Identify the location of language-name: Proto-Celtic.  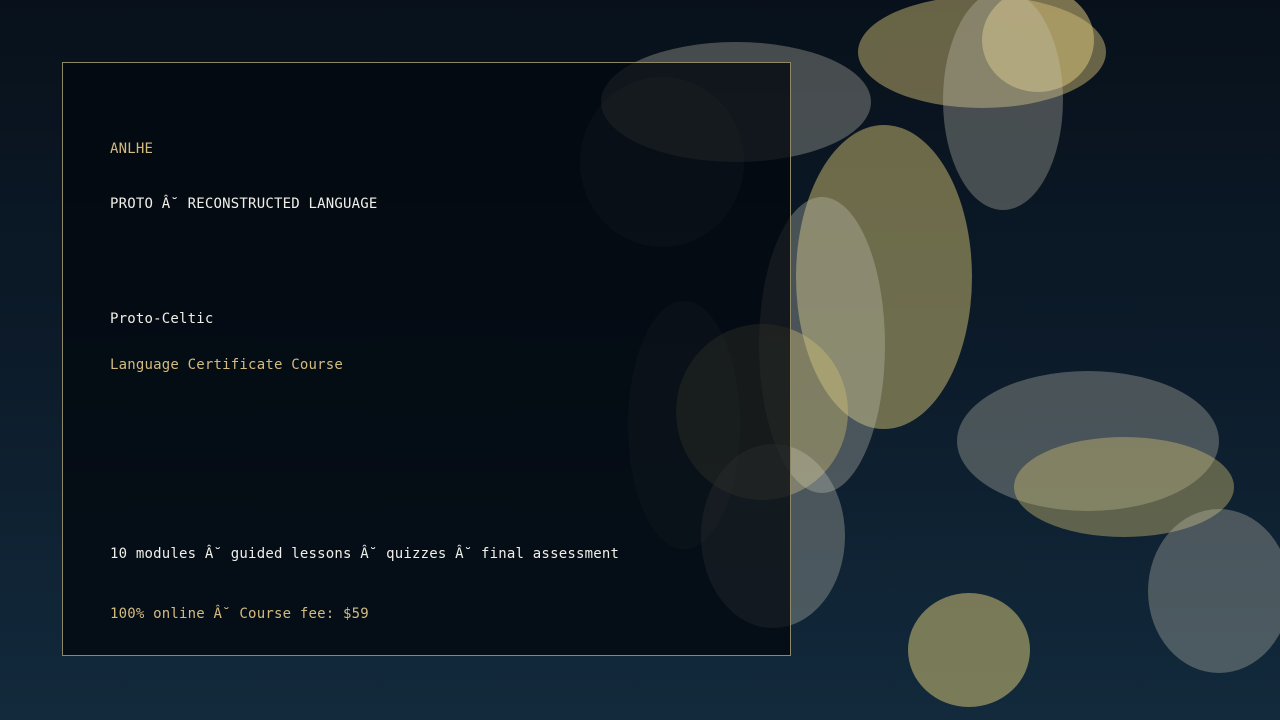
(162, 319).